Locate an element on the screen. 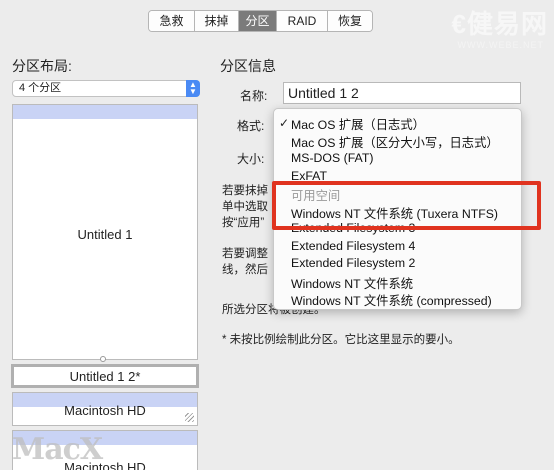 Image resolution: width=554 pixels, height=470 pixels. tab-raid: RAID is located at coordinates (302, 21).